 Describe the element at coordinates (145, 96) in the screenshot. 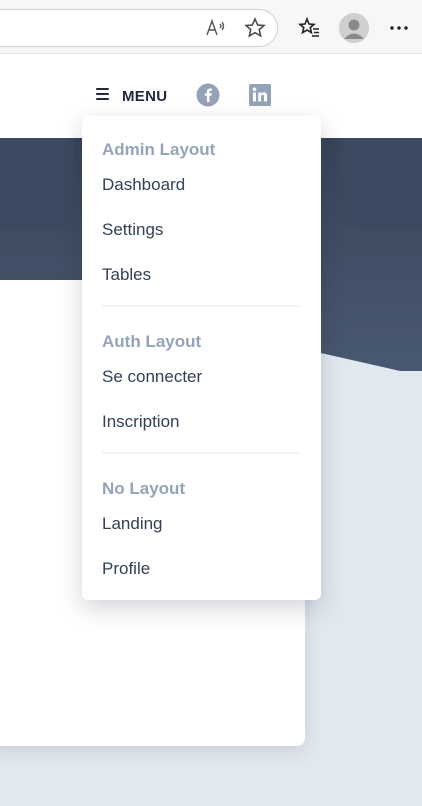

I see `menu-label: MENU` at that location.